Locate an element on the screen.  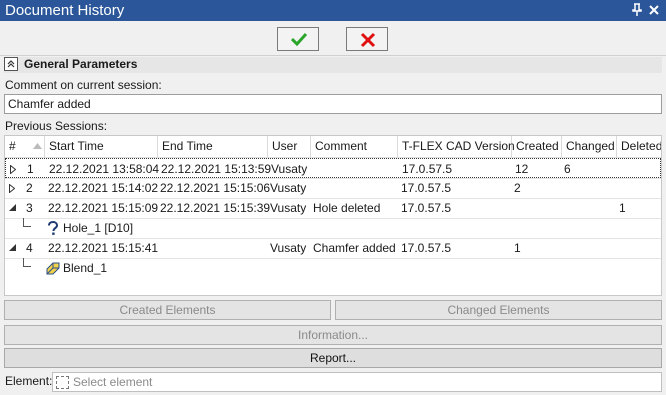
cell-created: 2 is located at coordinates (517, 188).